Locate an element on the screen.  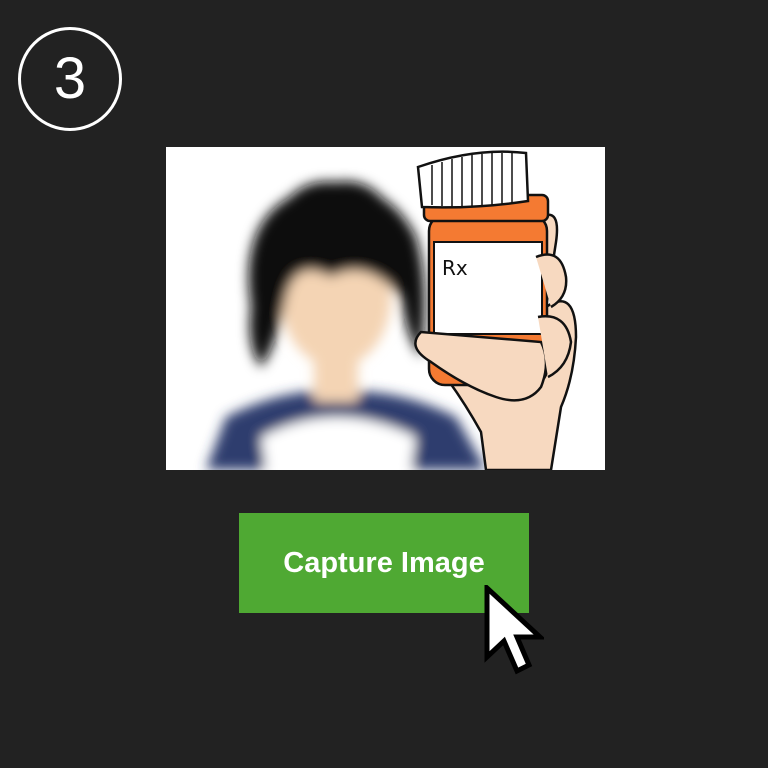
arrow-pointer-icon is located at coordinates (514, 630).